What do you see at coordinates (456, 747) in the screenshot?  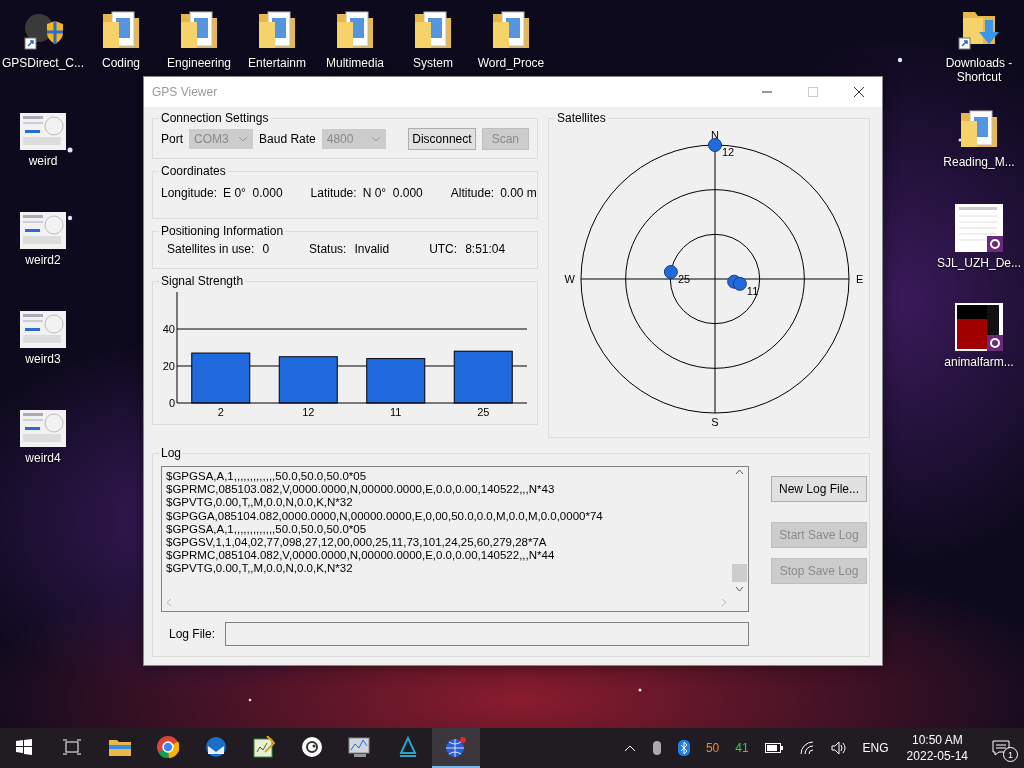 I see `globe-icon` at bounding box center [456, 747].